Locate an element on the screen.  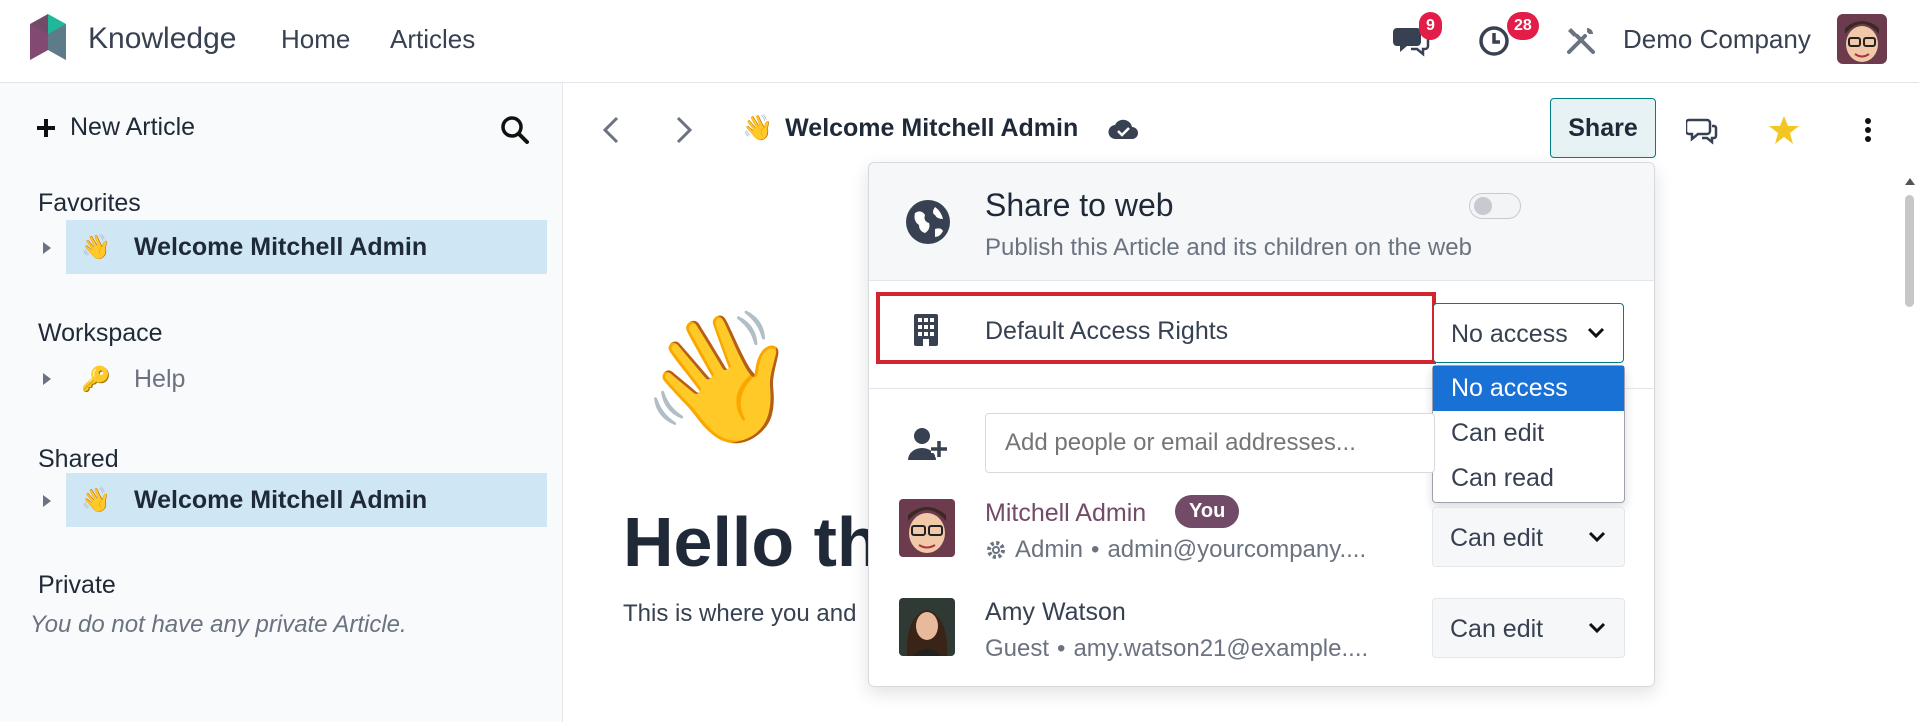
article-title-text: Welcome Mitchell Admin is located at coordinates (932, 128).